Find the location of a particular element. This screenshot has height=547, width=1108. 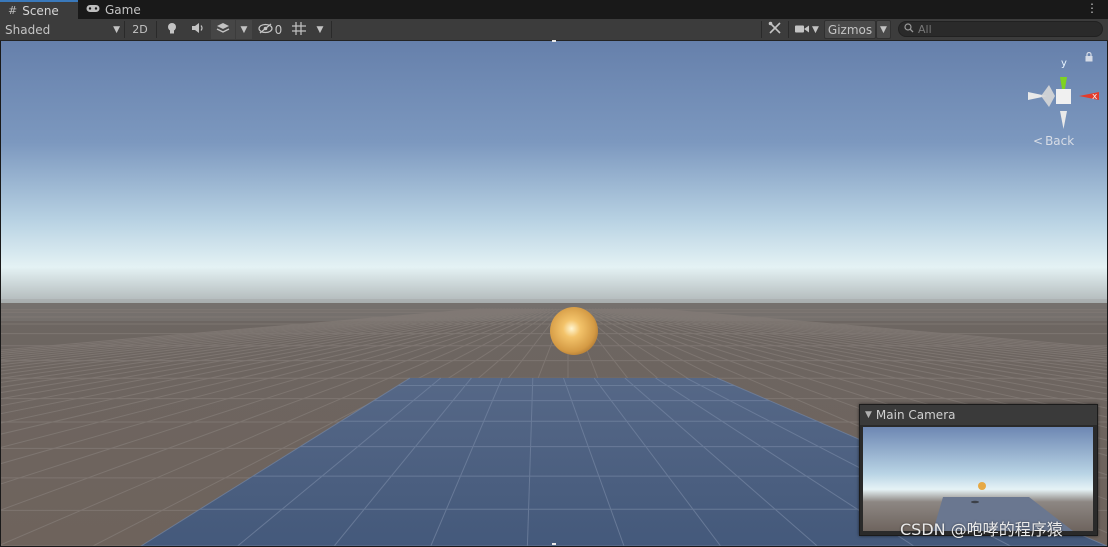

collapse-triangle-icon: ▼ is located at coordinates (868, 415).